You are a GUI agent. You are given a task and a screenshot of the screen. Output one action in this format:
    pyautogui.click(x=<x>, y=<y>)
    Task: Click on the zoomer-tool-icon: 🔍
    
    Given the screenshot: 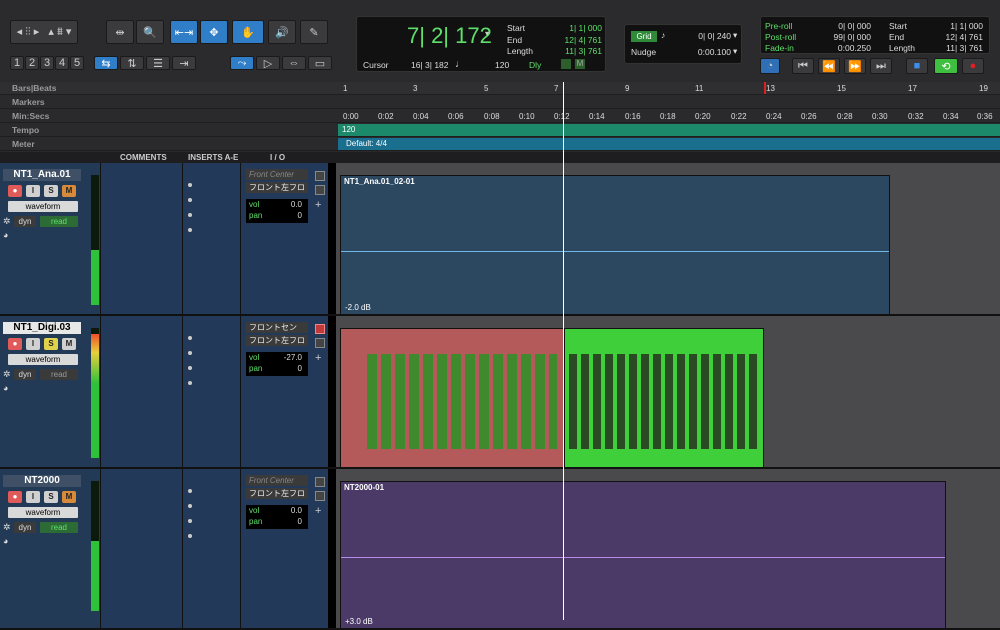 What is the action you would take?
    pyautogui.click(x=150, y=32)
    